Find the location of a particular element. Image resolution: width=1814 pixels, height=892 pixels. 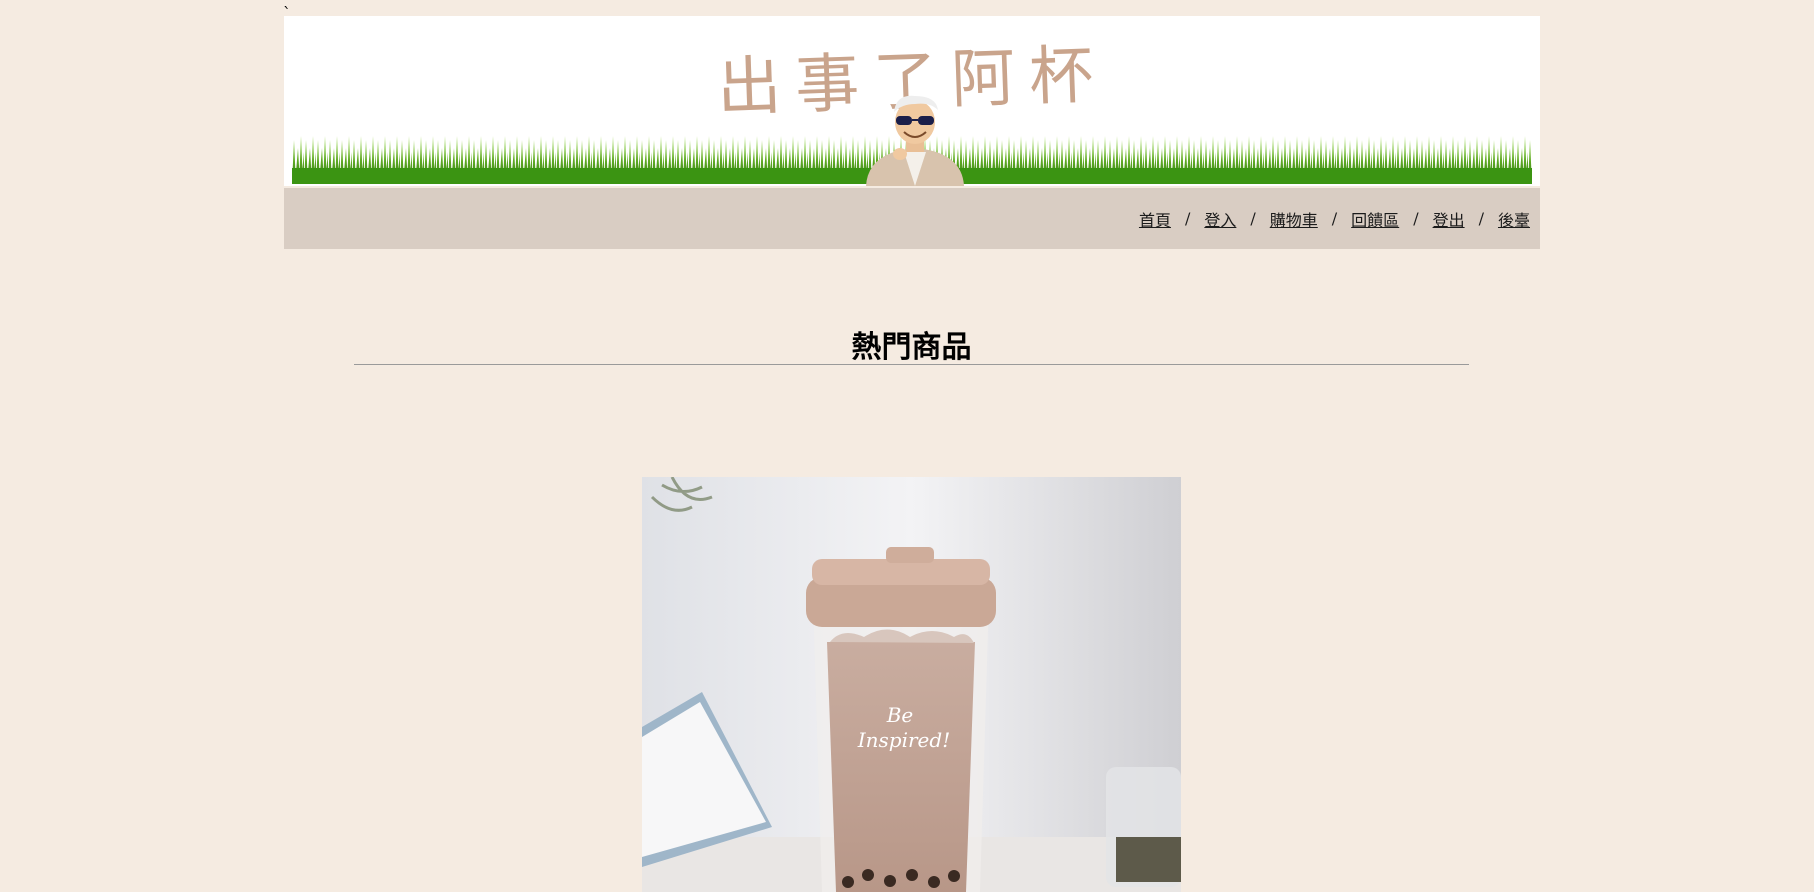

nav-cart: 購物車 is located at coordinates (1294, 219).